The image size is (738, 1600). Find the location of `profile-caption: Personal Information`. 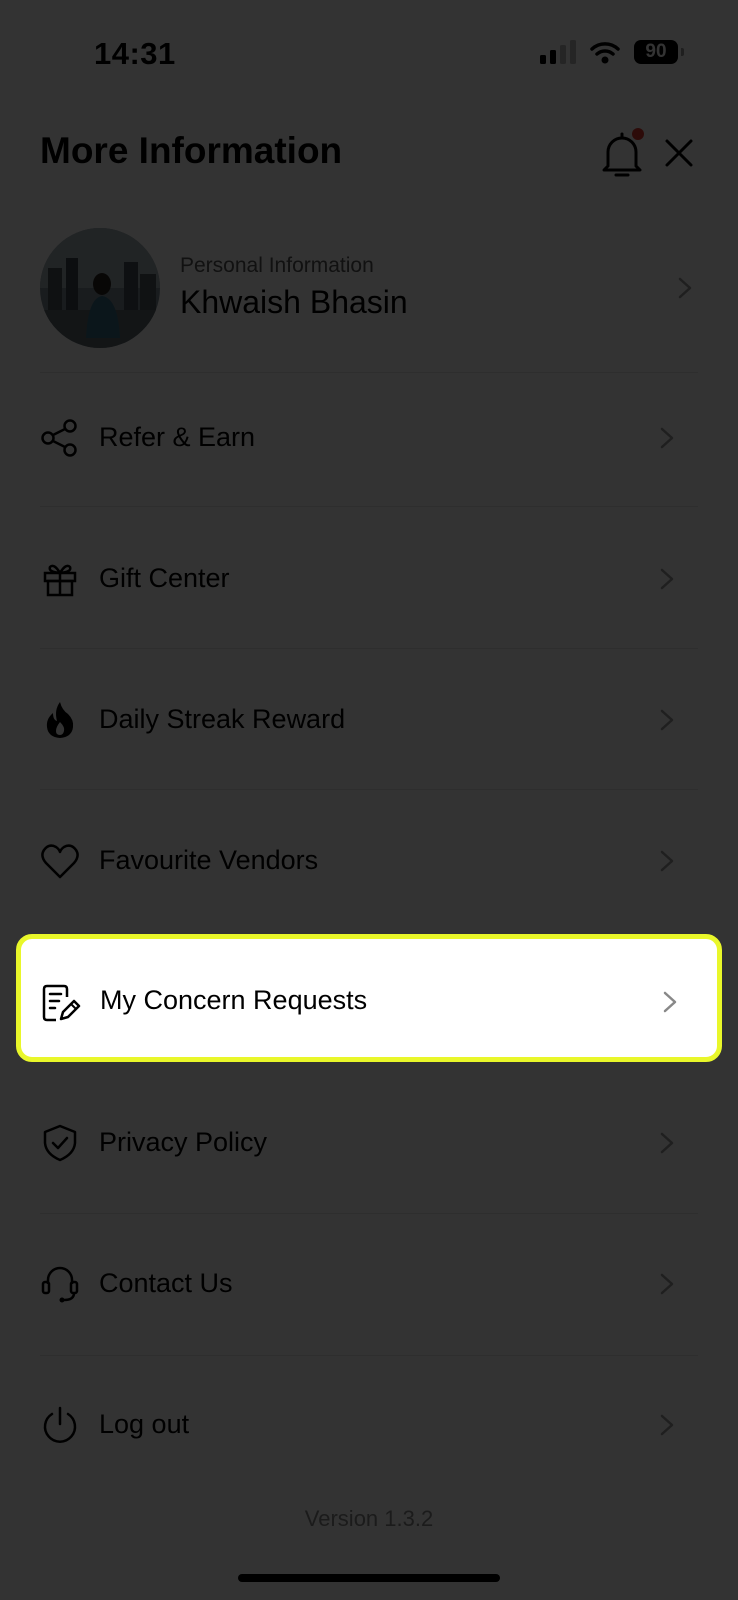

profile-caption: Personal Information is located at coordinates (277, 265).